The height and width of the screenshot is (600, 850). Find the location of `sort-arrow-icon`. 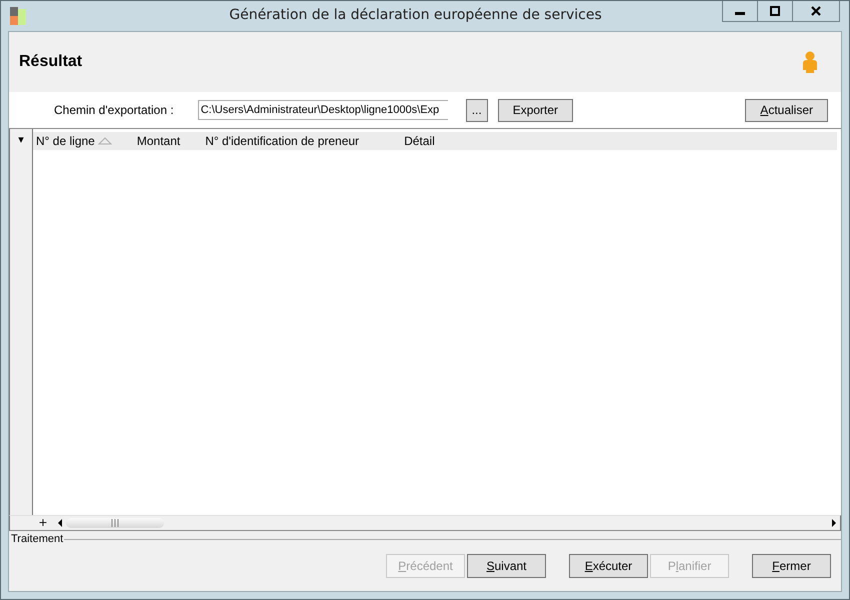

sort-arrow-icon is located at coordinates (105, 141).